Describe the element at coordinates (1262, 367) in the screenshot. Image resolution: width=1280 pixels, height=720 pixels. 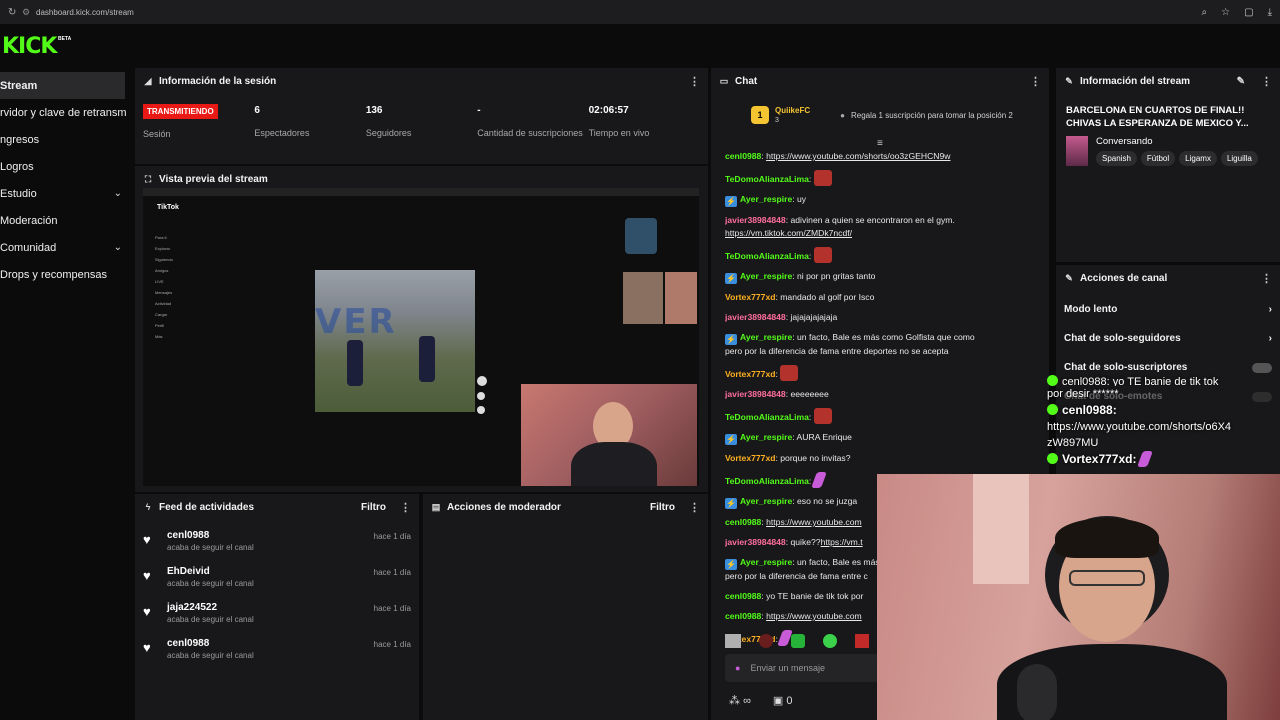
I see `toggle-switch` at that location.